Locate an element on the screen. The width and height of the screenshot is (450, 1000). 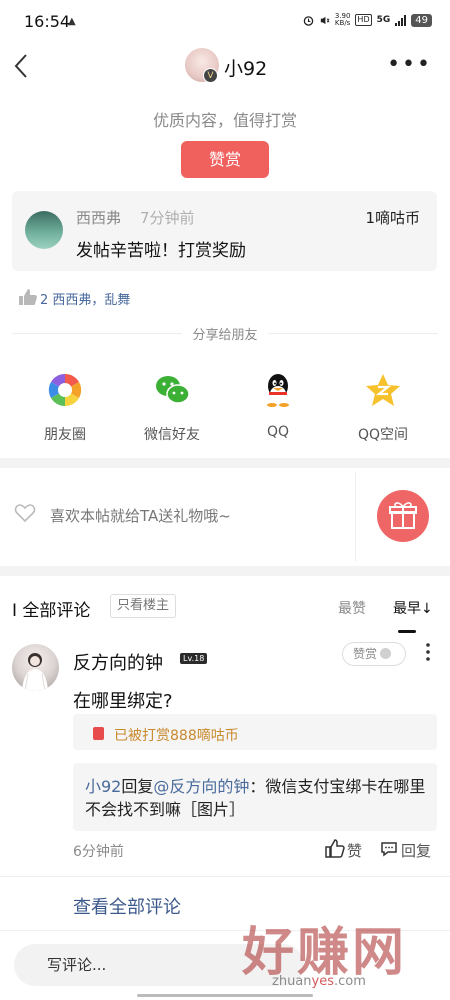
status-time: 16:54 is located at coordinates (47, 21).